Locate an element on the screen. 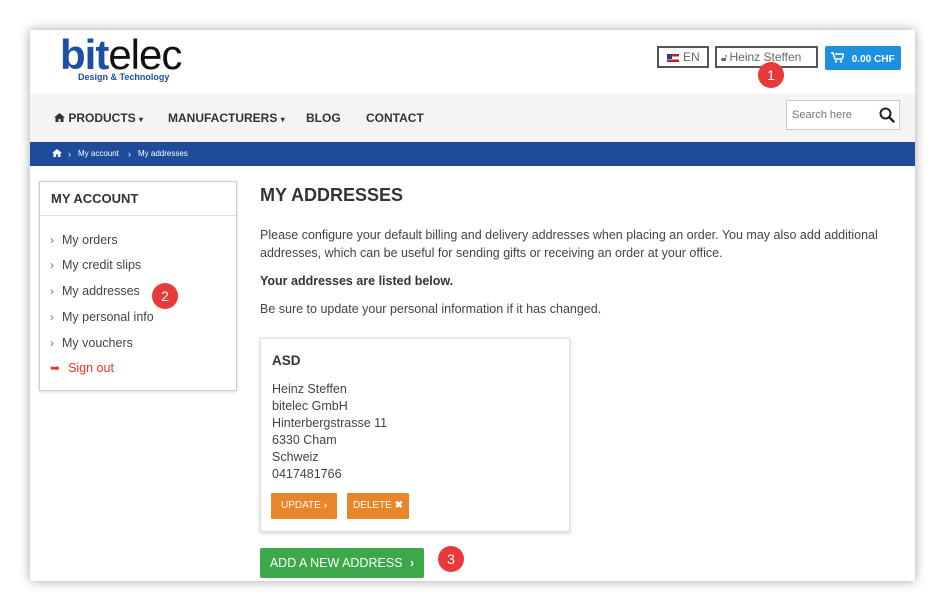 The width and height of the screenshot is (945, 611). sidebar-title: MY ACCOUNT is located at coordinates (138, 199).